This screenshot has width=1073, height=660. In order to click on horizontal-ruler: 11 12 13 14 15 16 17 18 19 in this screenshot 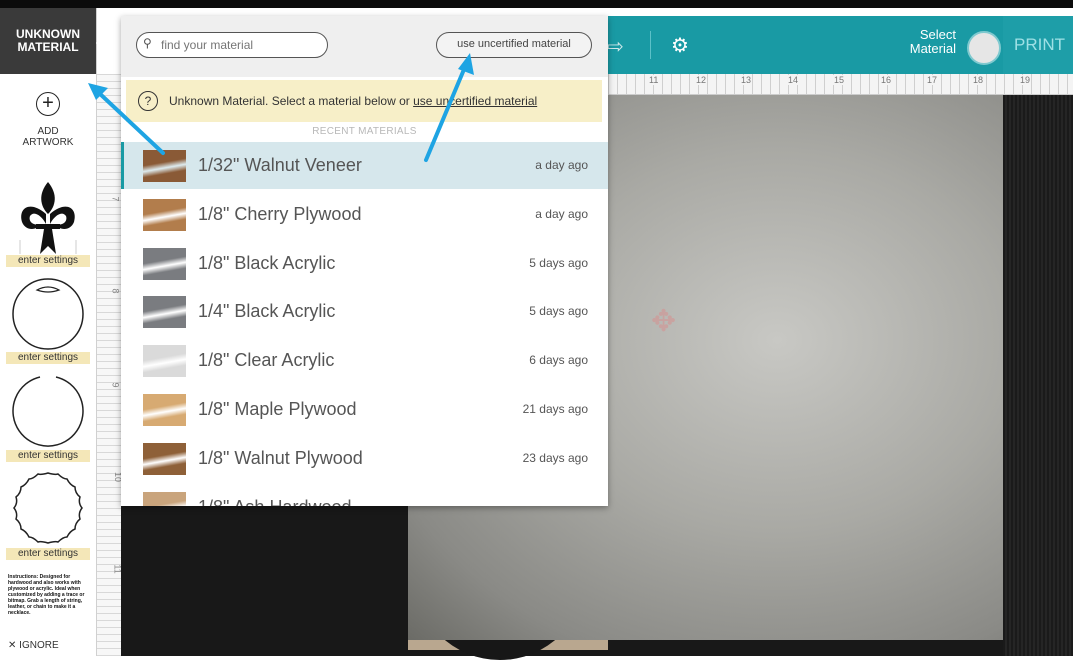, I will do `click(840, 84)`.